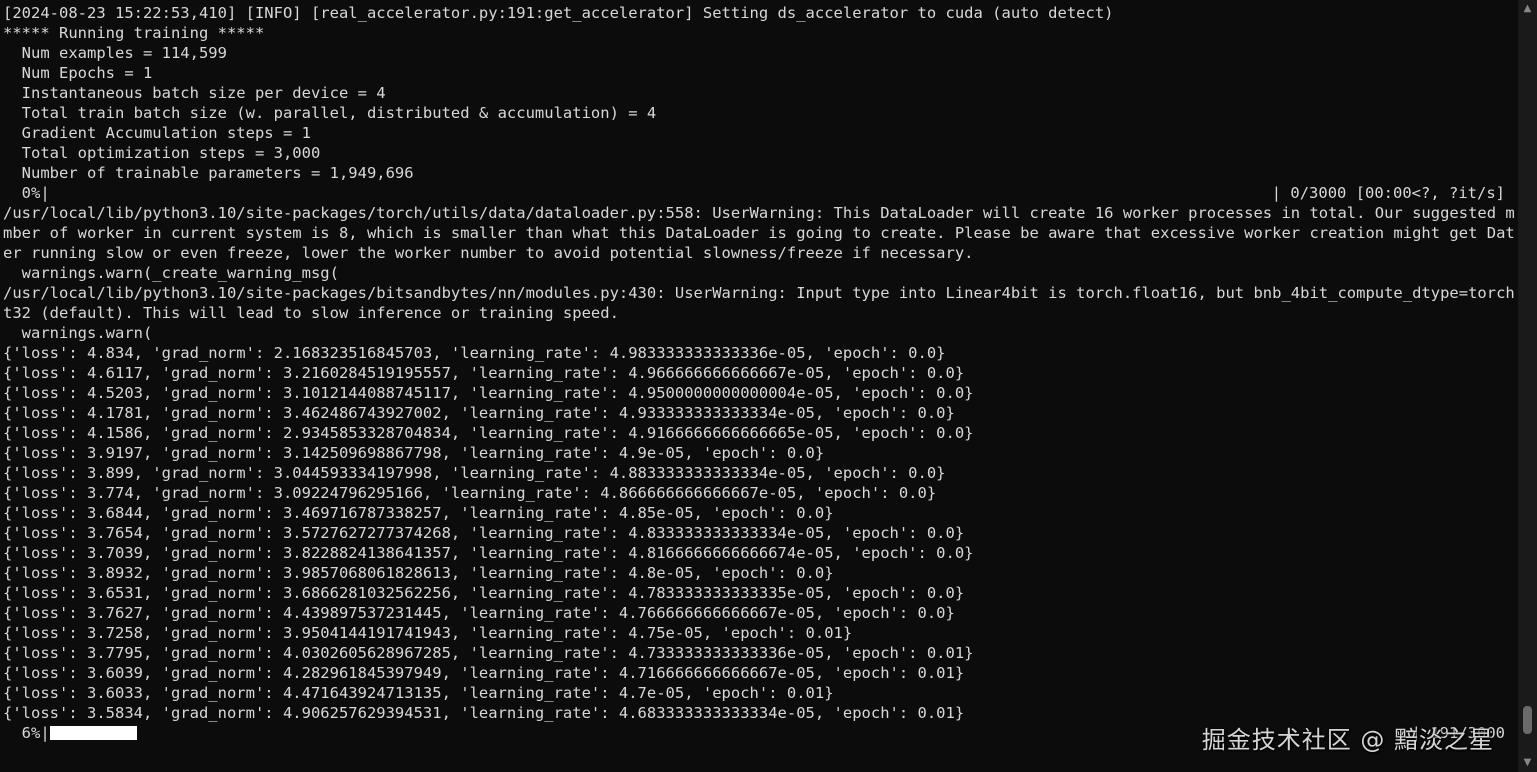  I want to click on terminal-line: Num examples = 114,599, so click(115, 53).